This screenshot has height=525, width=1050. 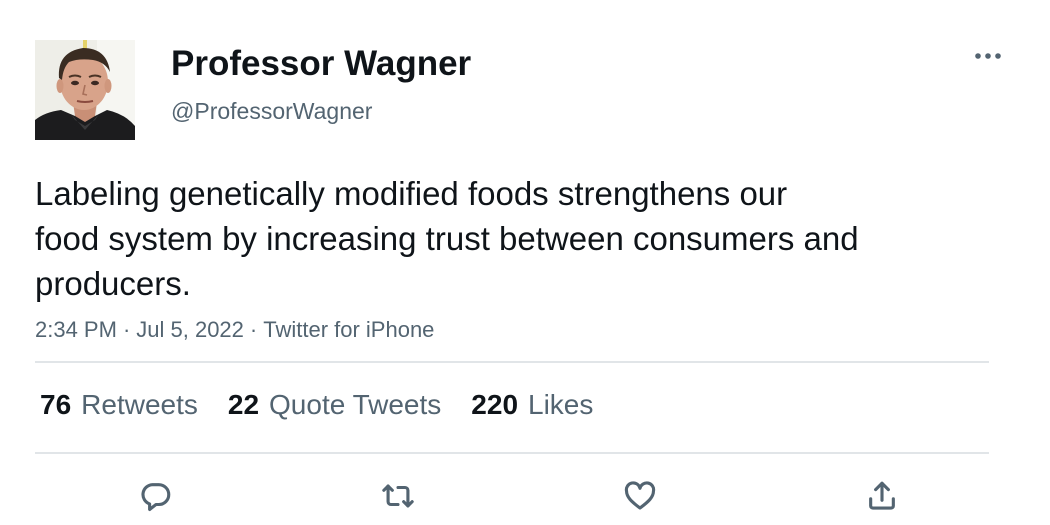 I want to click on heart-icon, so click(x=640, y=495).